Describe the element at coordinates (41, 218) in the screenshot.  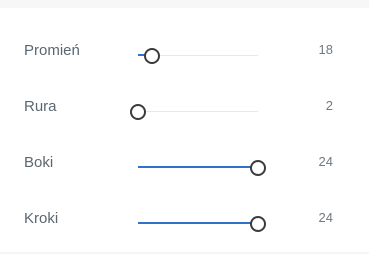
I see `slider-label: Kroki` at that location.